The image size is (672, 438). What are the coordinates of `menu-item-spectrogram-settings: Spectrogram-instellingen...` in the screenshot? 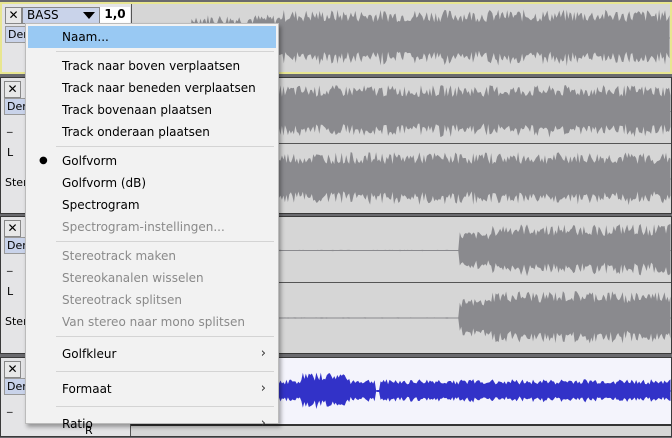 It's located at (152, 227).